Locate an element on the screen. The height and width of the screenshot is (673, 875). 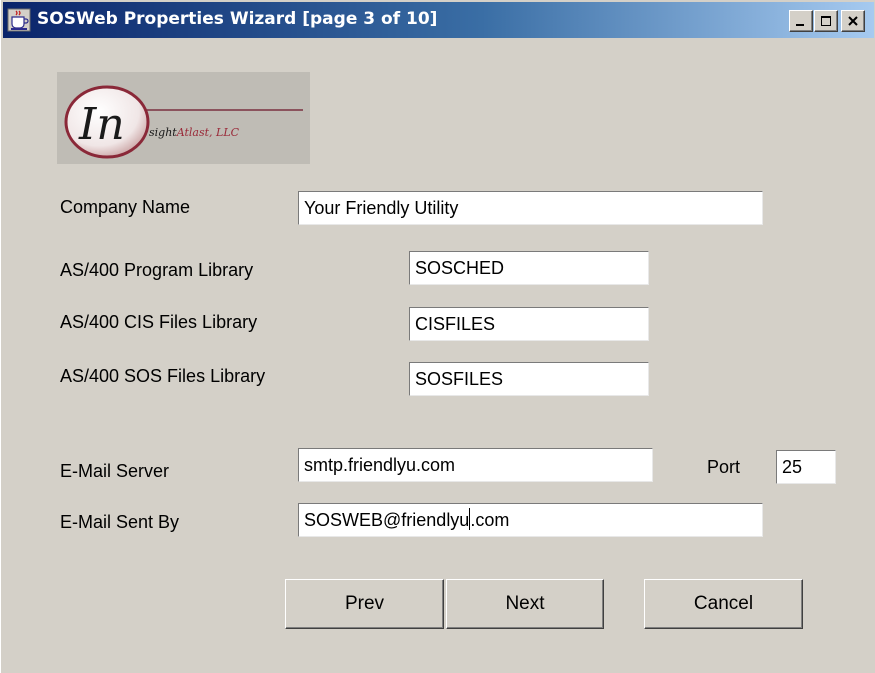
minimize-button is located at coordinates (801, 21).